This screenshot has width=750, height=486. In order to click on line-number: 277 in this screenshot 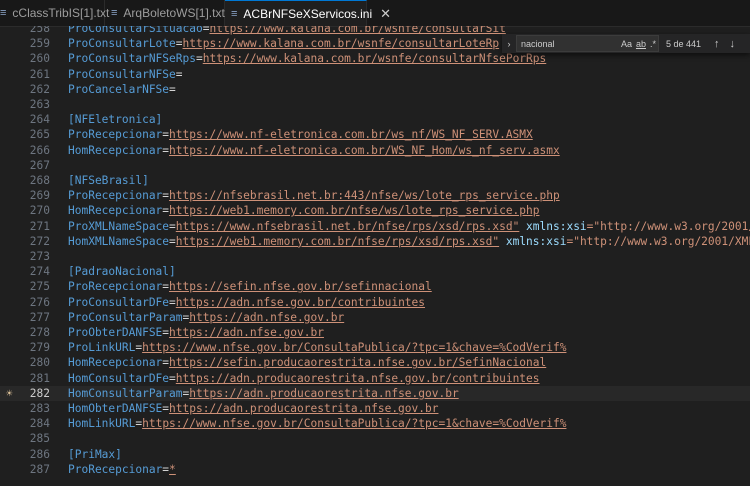, I will do `click(39, 317)`.